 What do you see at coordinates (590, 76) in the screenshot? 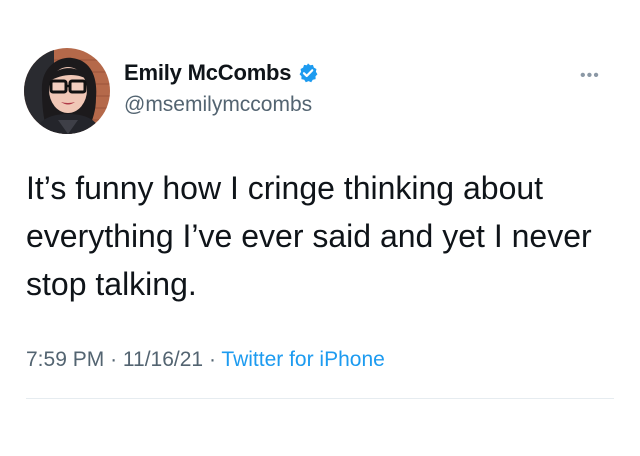
I see `more-options-icon: •••` at bounding box center [590, 76].